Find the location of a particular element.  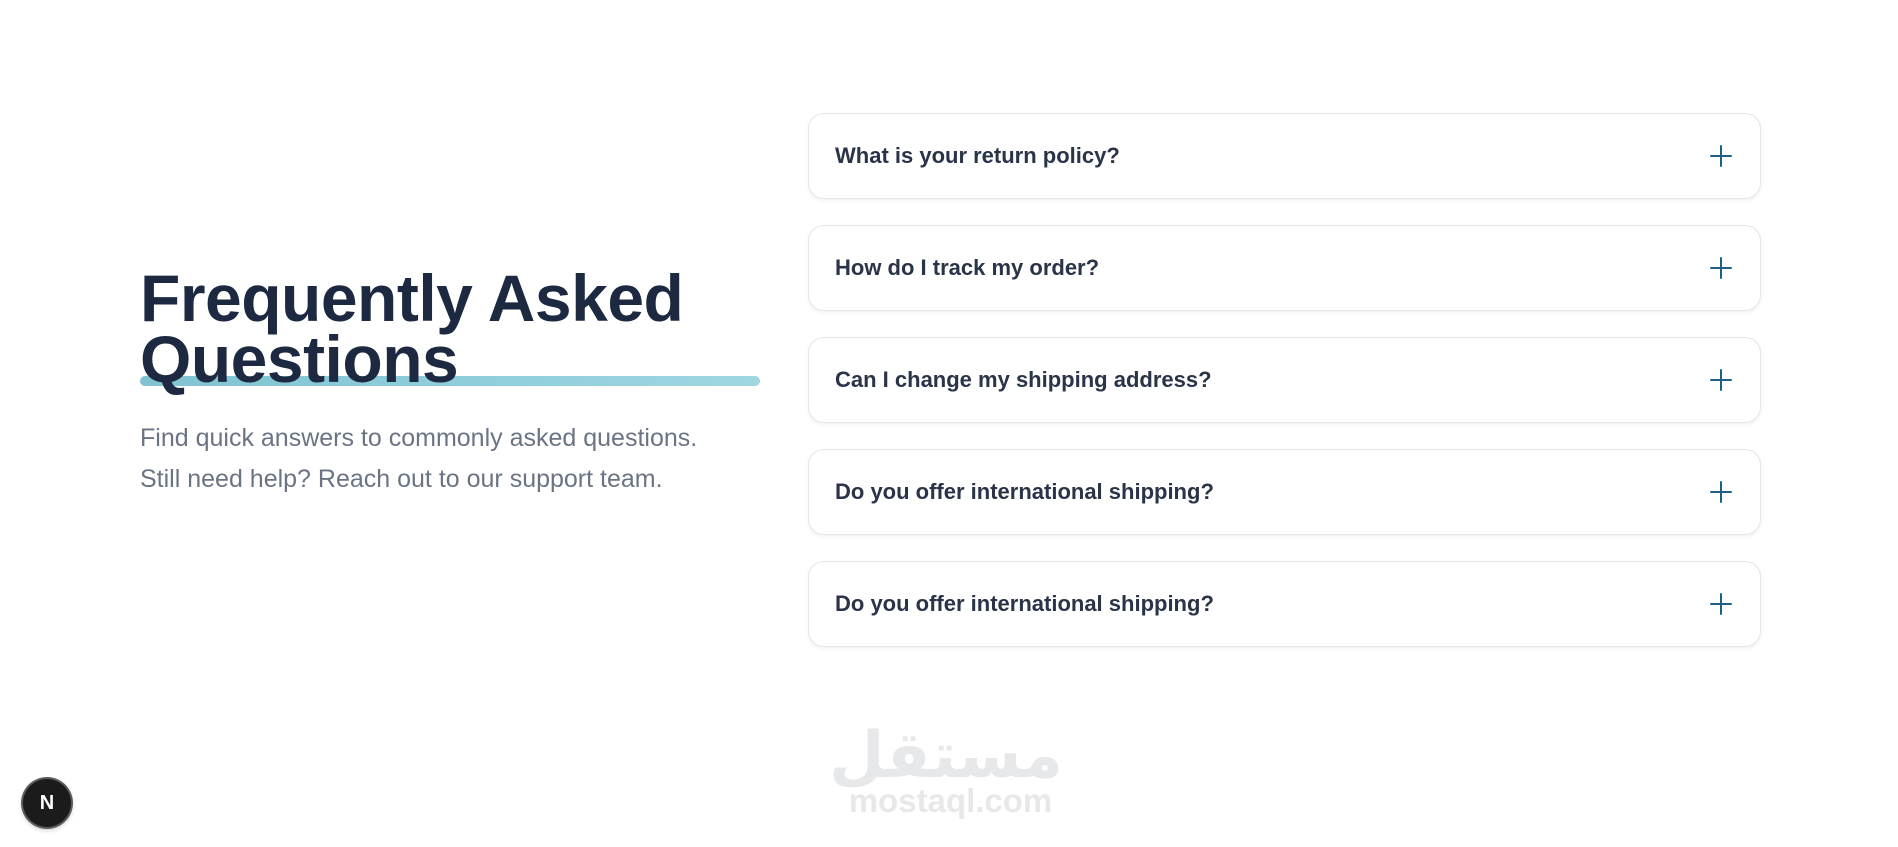

faq-item-return-policy: What is your return policy? is located at coordinates (1284, 156).